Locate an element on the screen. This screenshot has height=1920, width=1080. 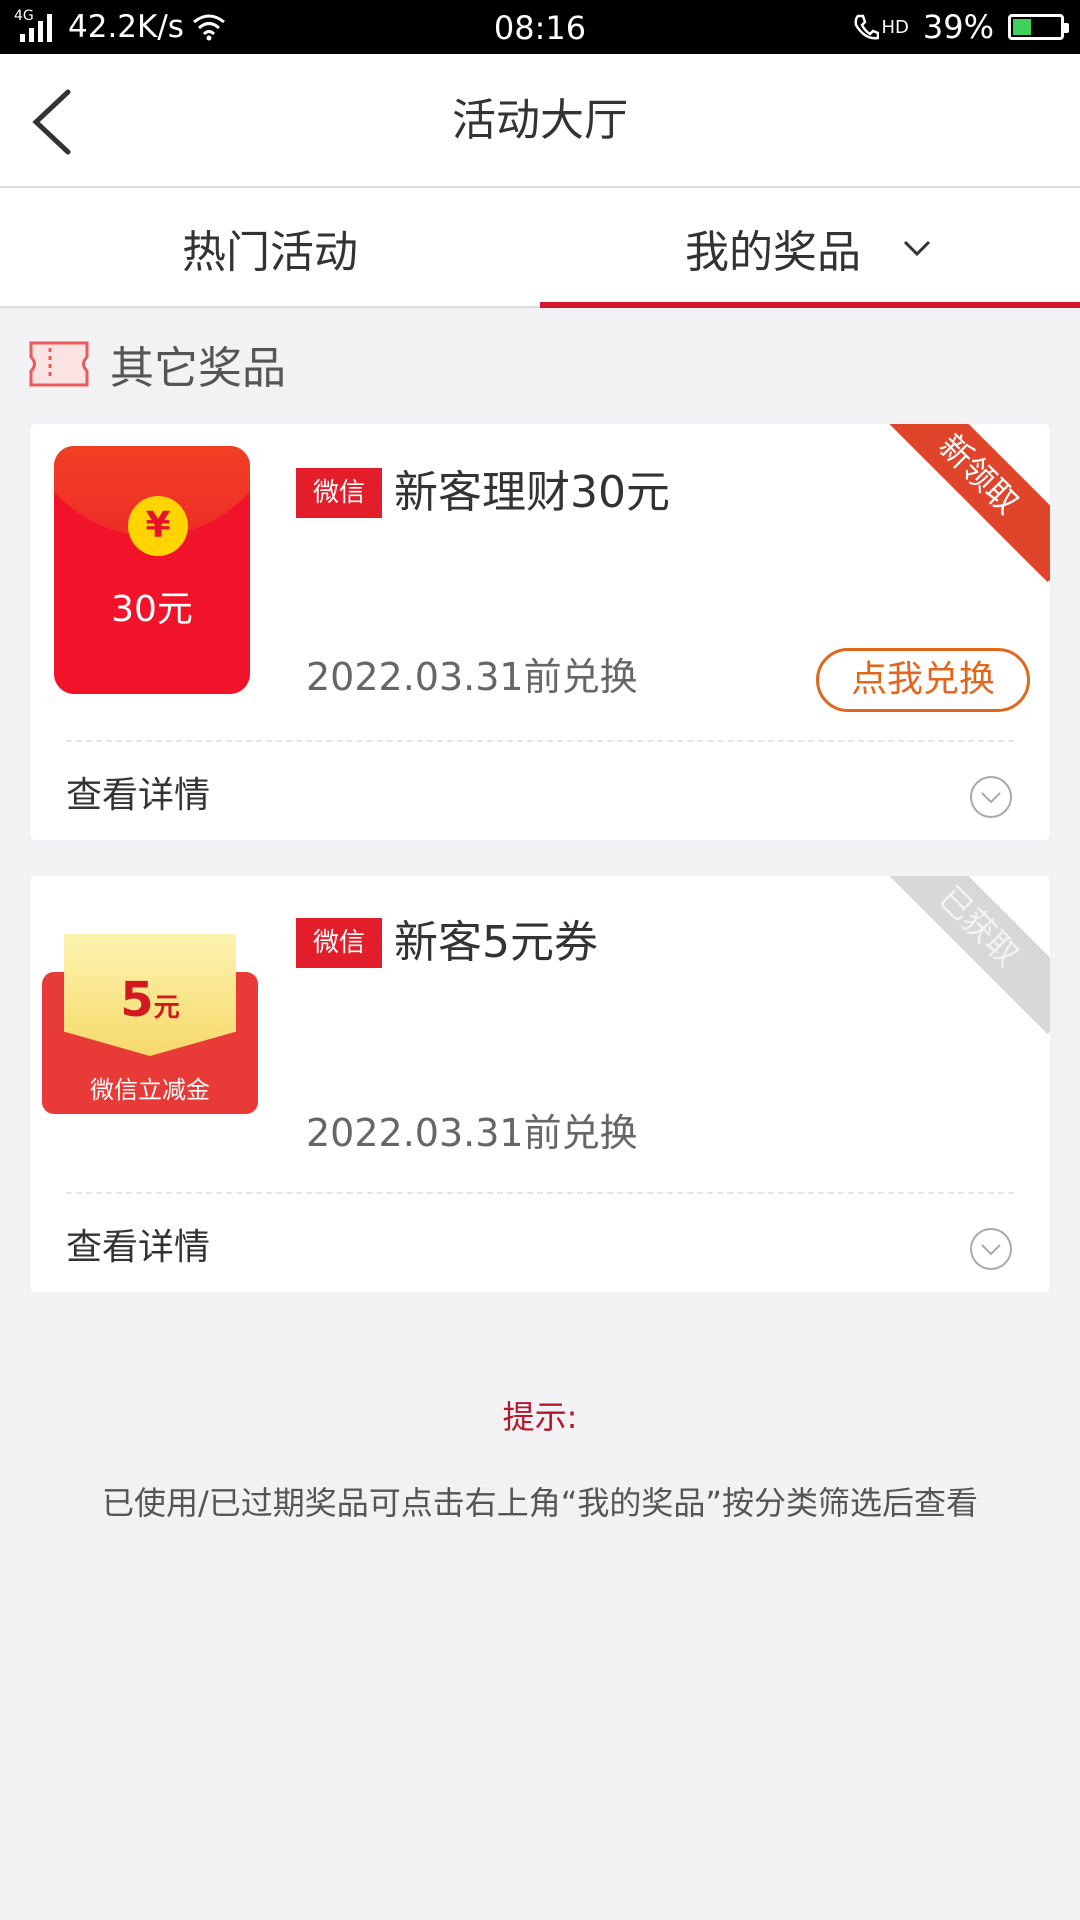
section-title: 其它奖品 is located at coordinates (198, 368).